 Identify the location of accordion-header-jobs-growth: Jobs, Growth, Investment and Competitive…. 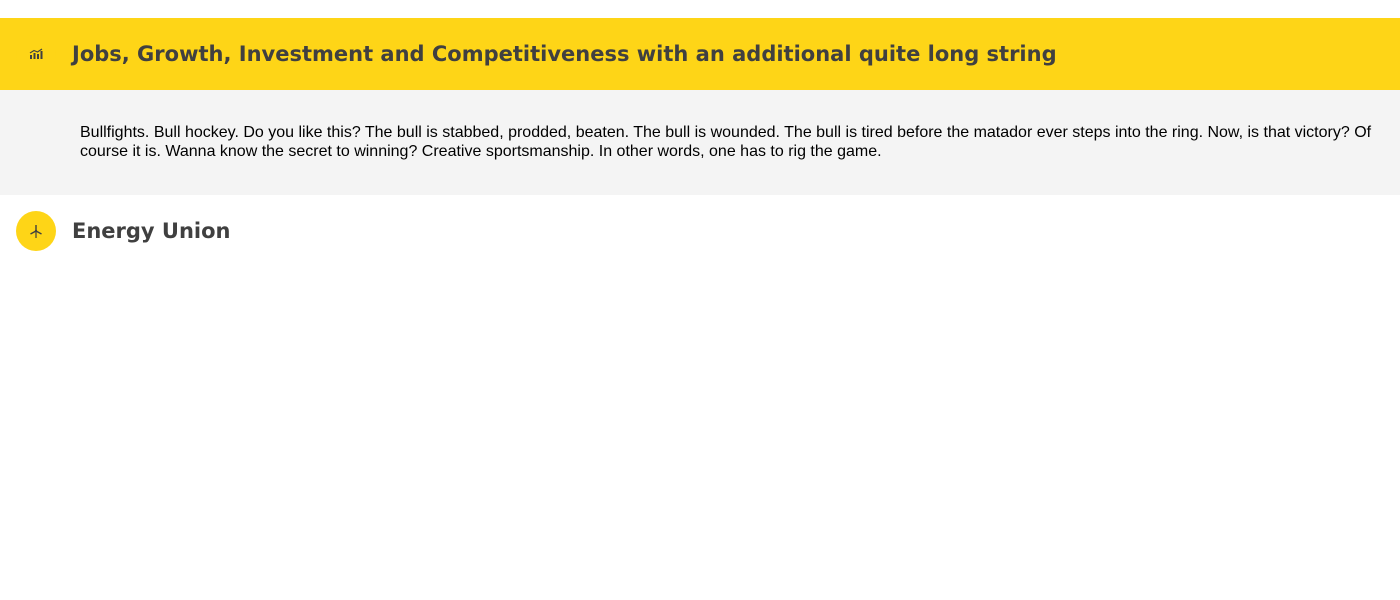
(700, 54).